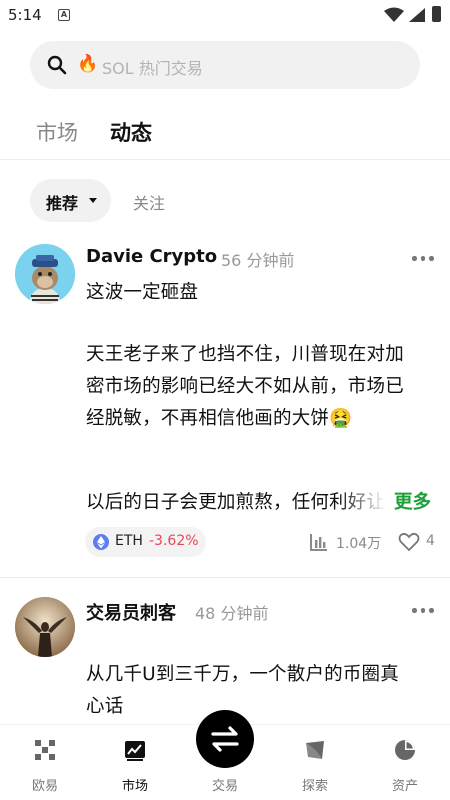 This screenshot has height=800, width=450. Describe the element at coordinates (88, 64) in the screenshot. I see `fire-icon: 🔥` at that location.